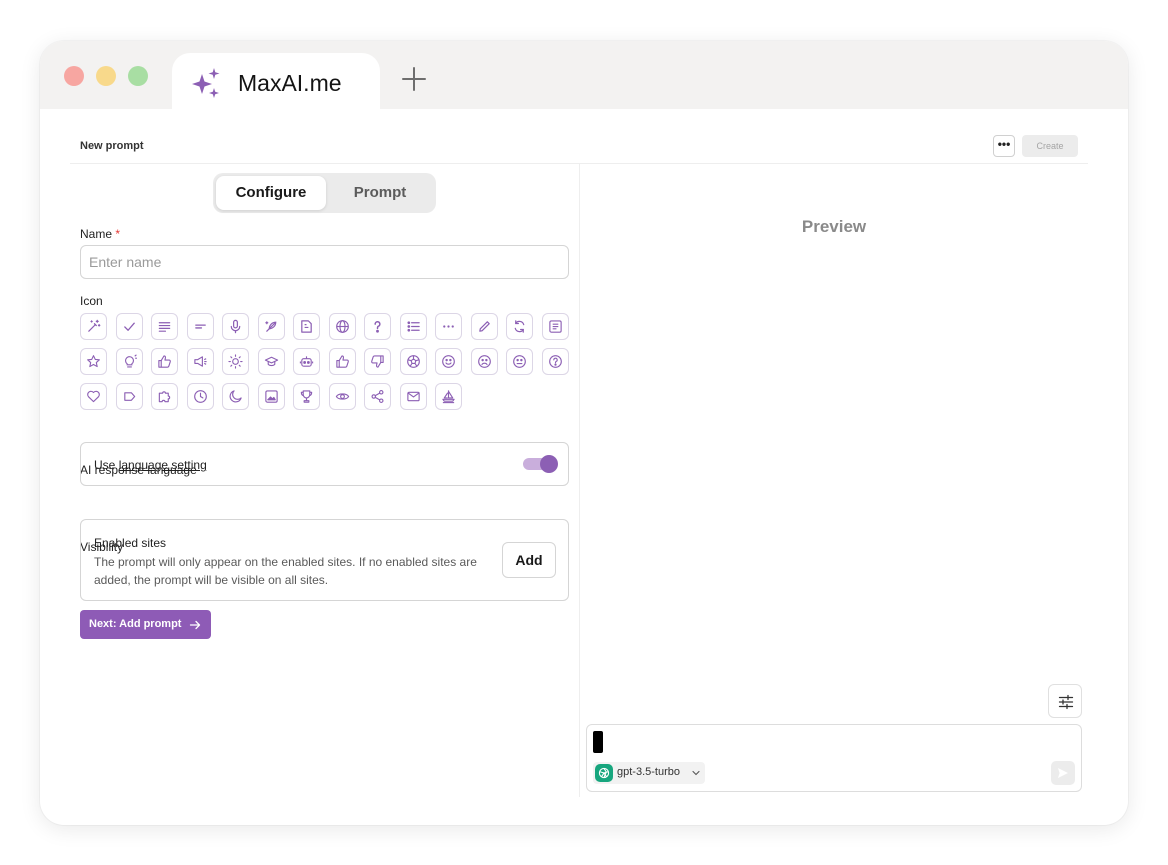 This screenshot has height=865, width=1168. I want to click on image-icon, so click(271, 396).